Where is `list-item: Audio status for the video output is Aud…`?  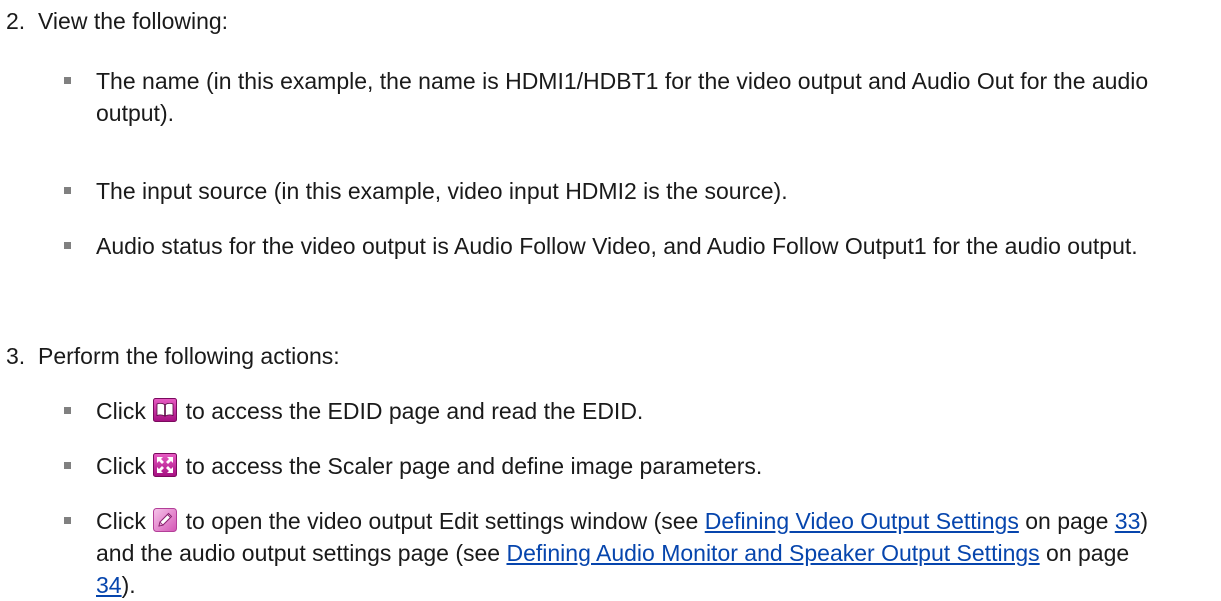 list-item: Audio status for the video output is Aud… is located at coordinates (614, 246).